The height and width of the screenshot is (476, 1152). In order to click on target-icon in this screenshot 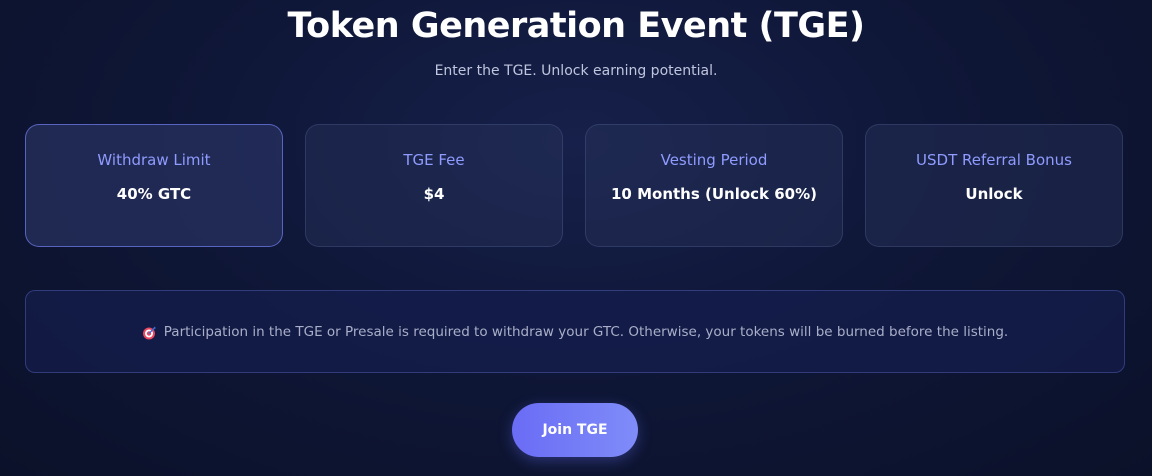, I will do `click(149, 332)`.